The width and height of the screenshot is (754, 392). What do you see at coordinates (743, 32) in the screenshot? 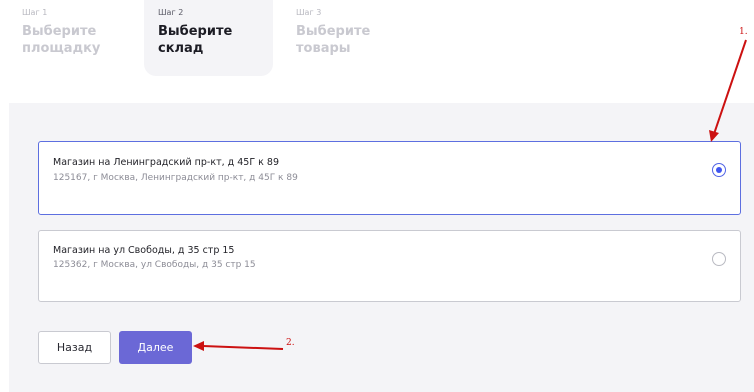
I see `annotation-label-1: 1.` at bounding box center [743, 32].